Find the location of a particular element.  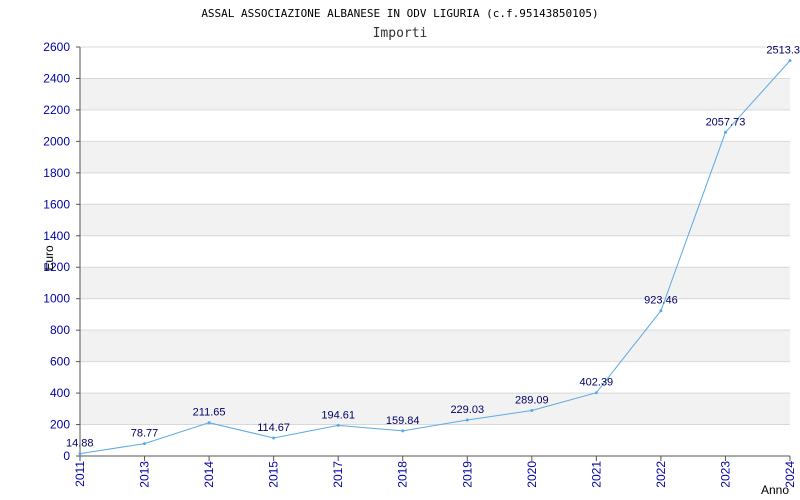

data-label: 289.09 is located at coordinates (532, 401).